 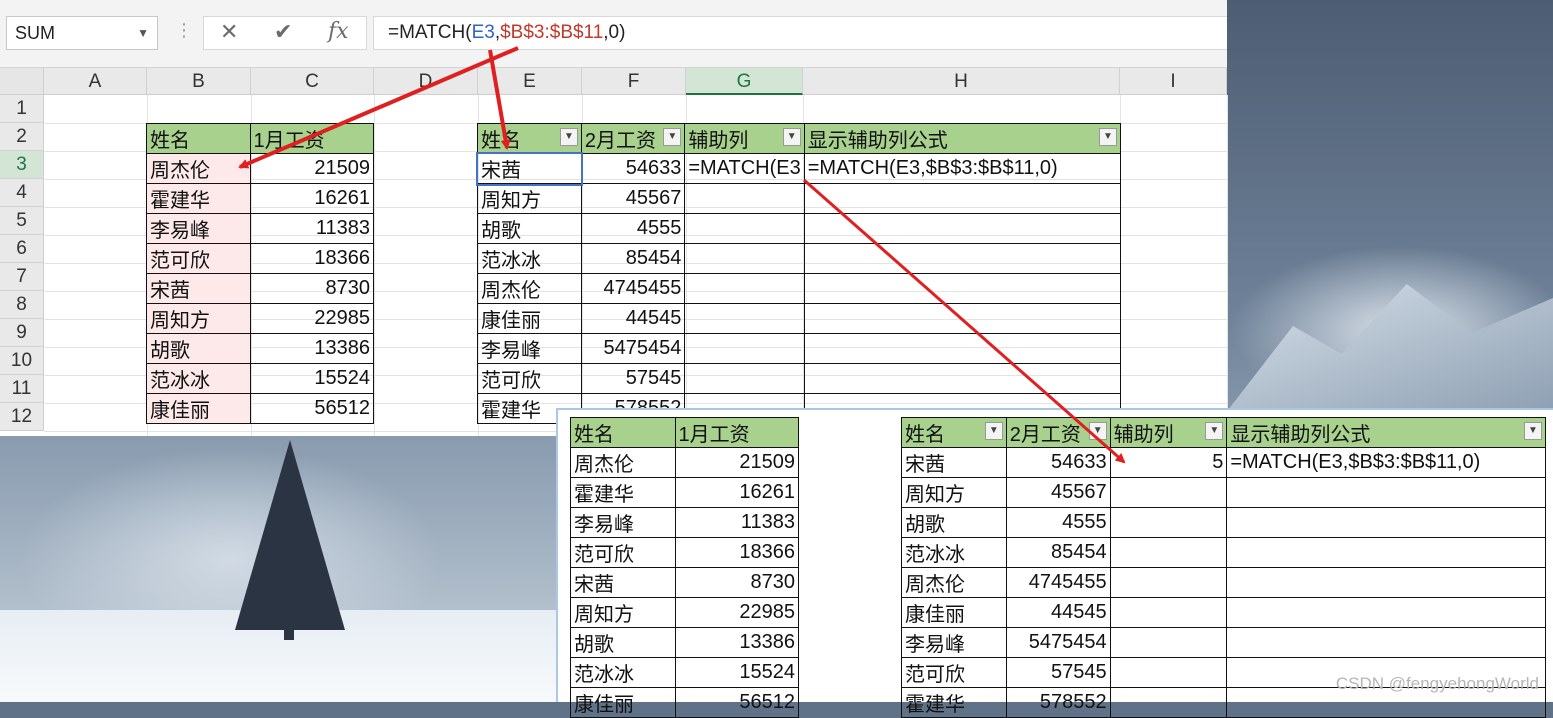 I want to click on column-header-i: I, so click(x=1173, y=81).